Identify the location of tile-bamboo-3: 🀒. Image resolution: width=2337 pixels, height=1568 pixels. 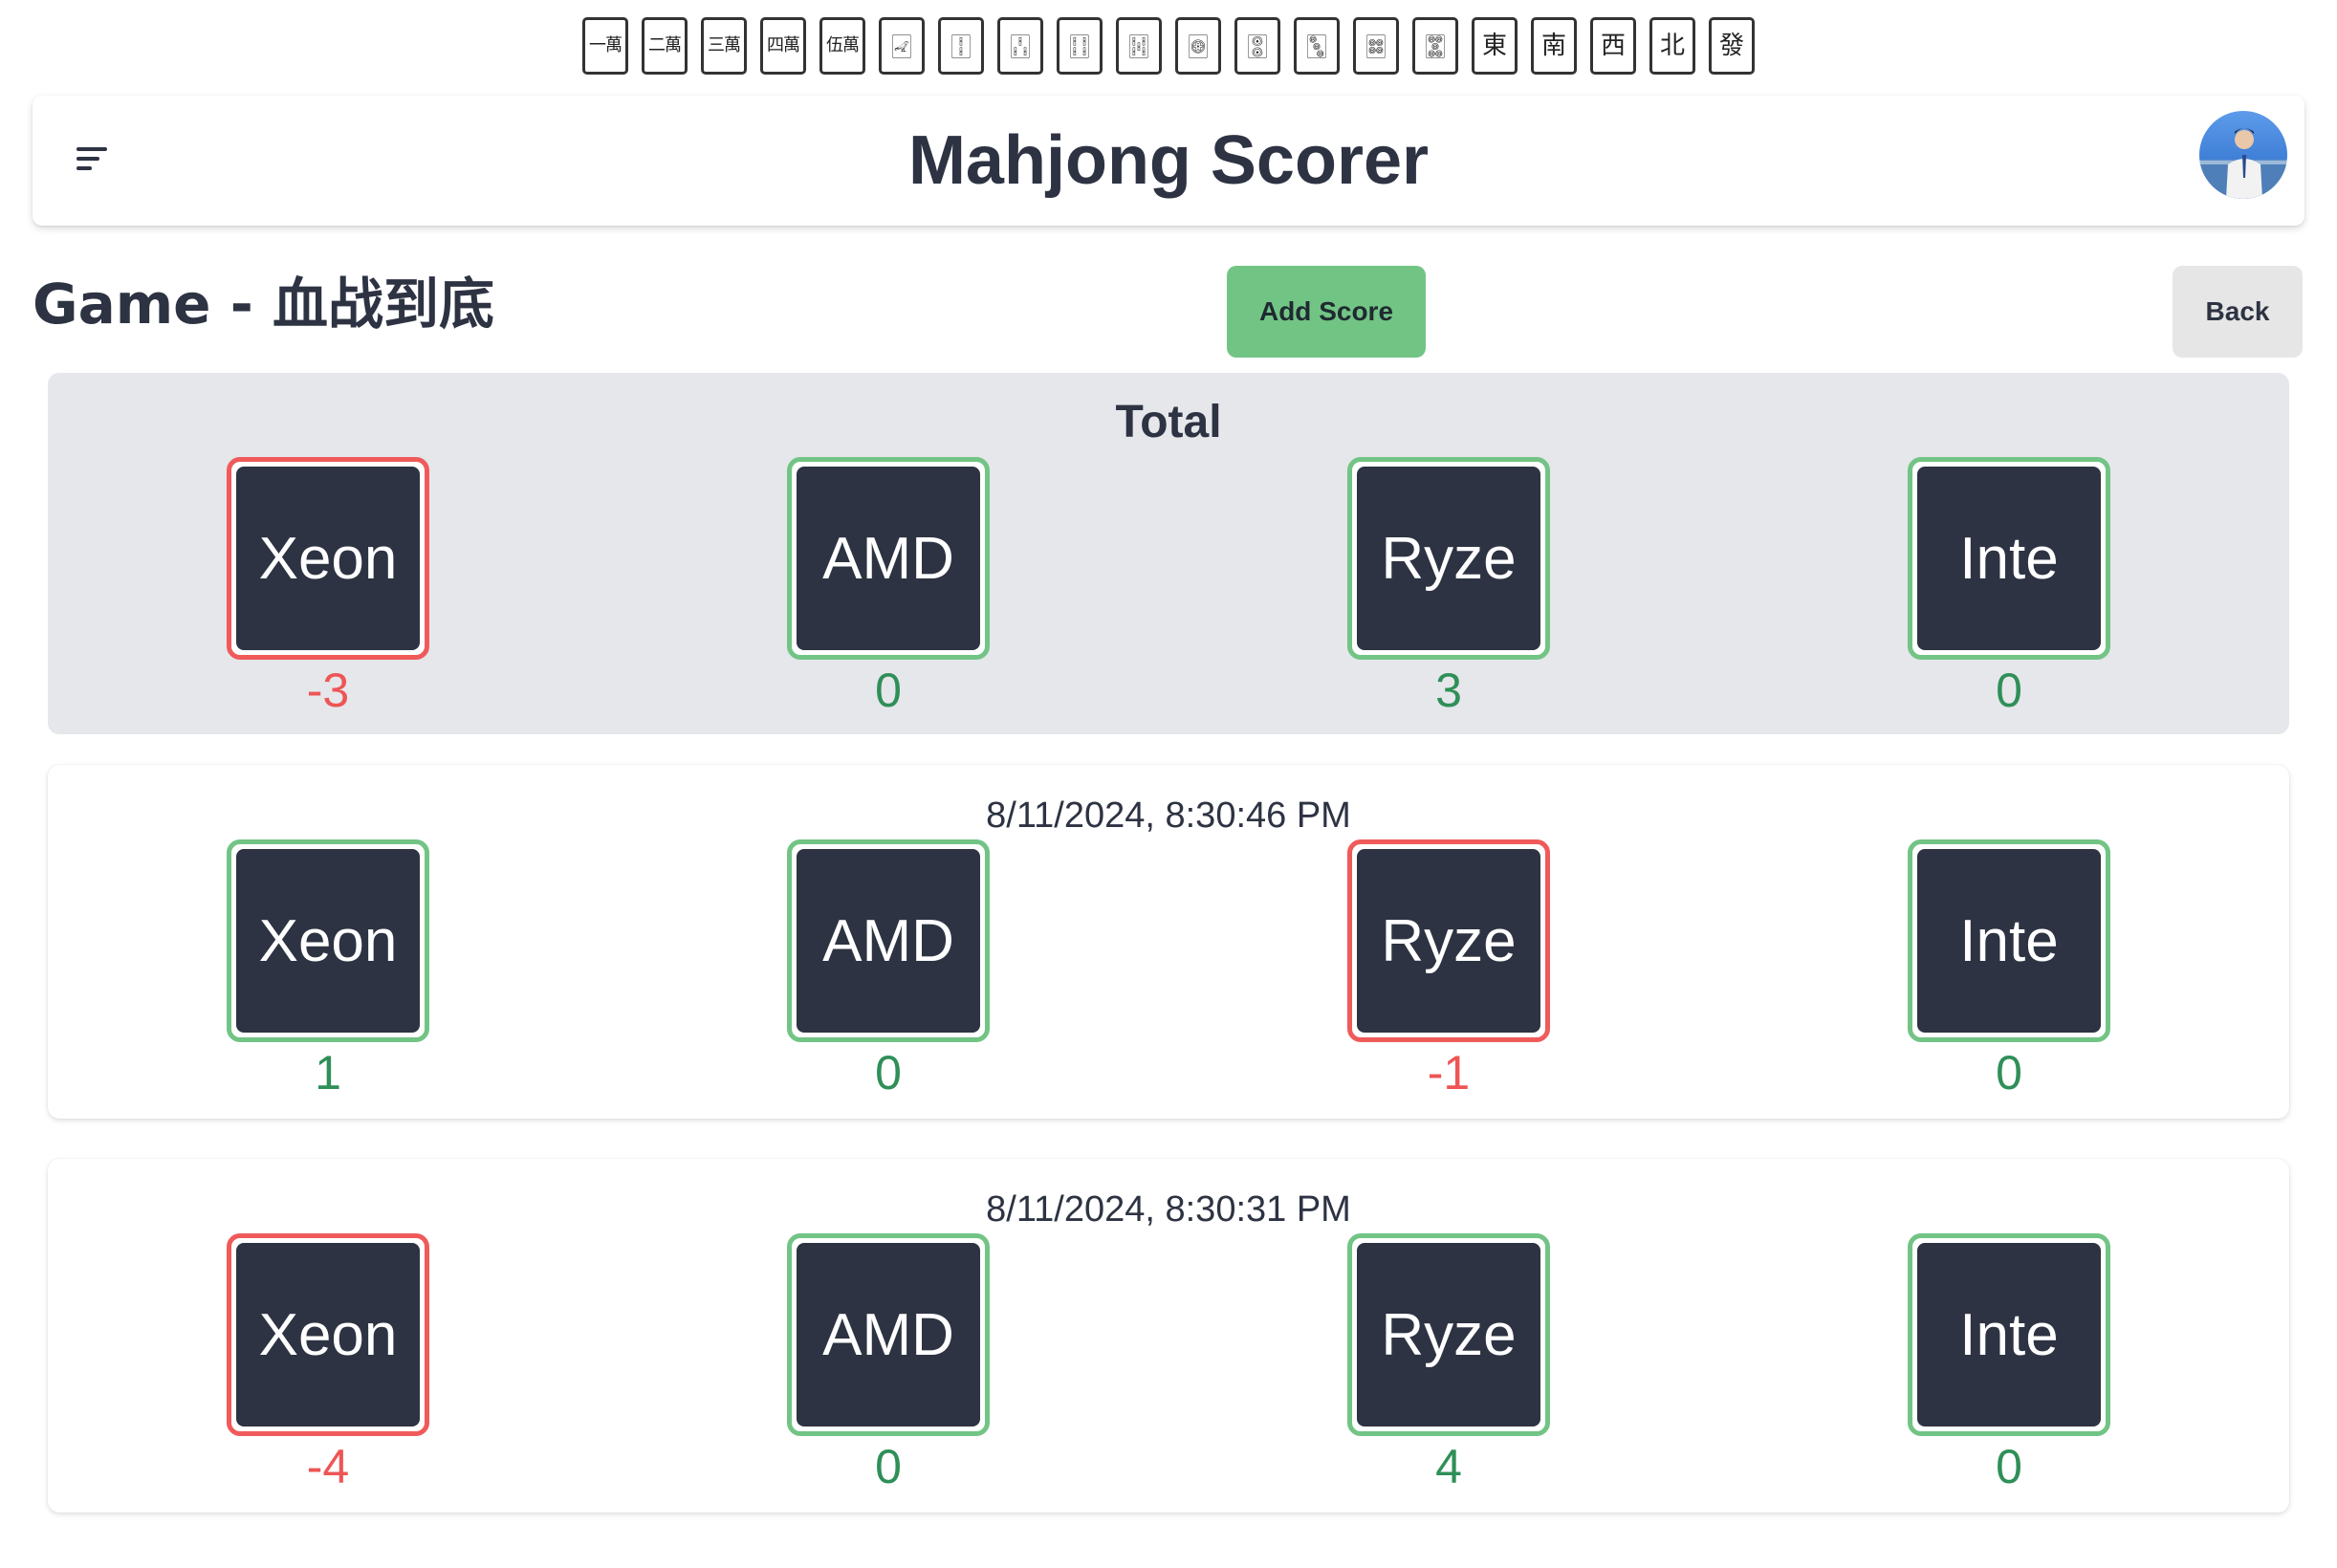
(1020, 46).